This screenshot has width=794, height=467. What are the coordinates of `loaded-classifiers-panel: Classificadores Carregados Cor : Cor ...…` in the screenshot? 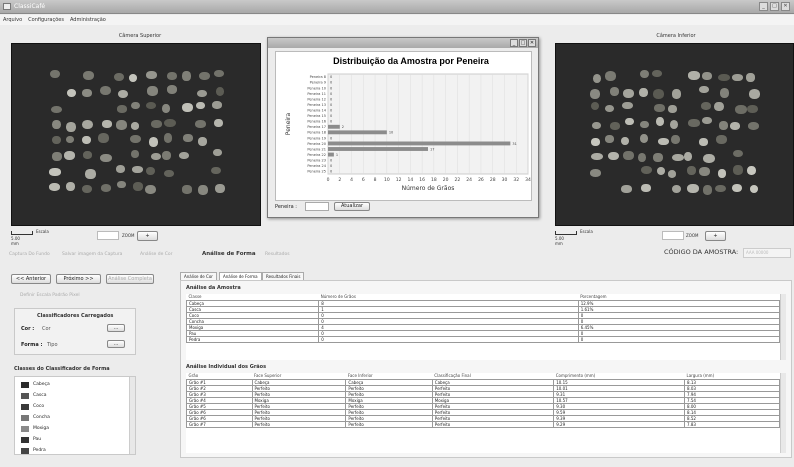 It's located at (75, 331).